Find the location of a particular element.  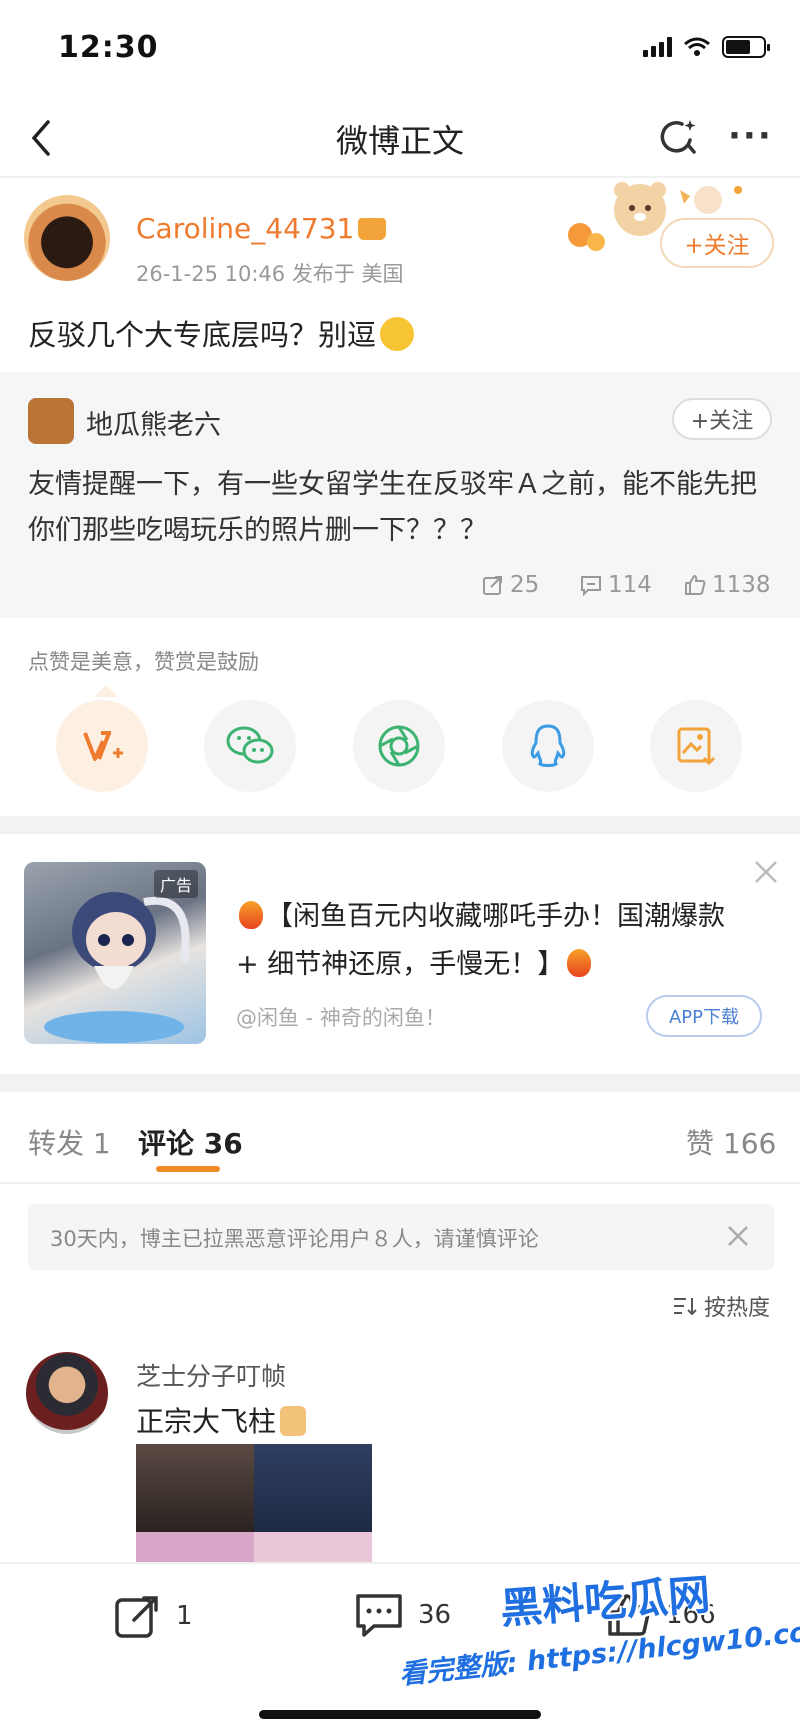

battery-icon is located at coordinates (746, 47).